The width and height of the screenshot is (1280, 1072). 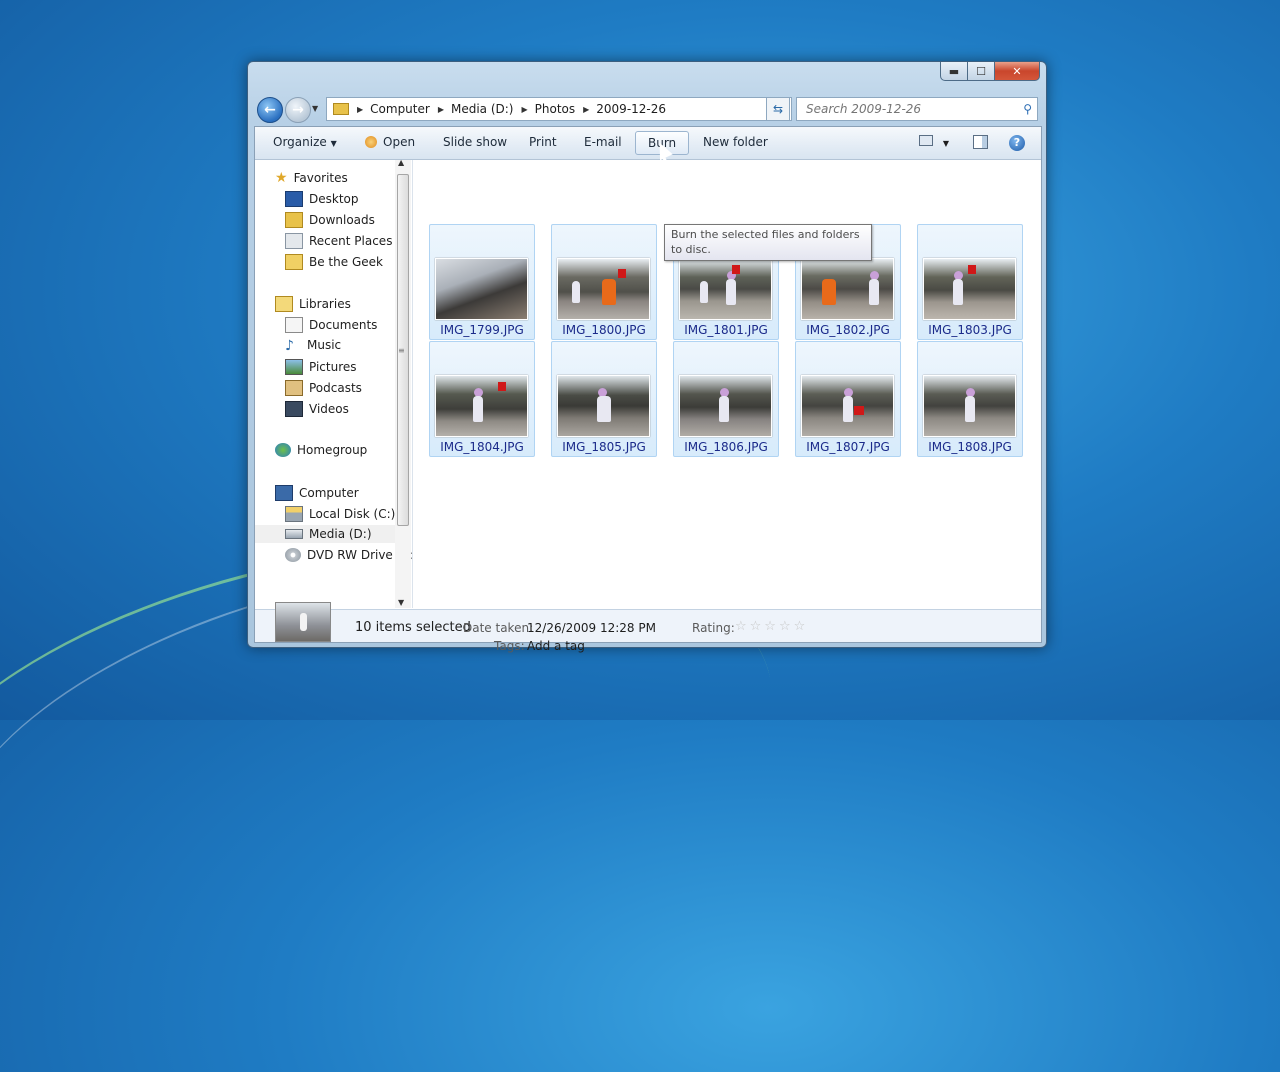 I want to click on help-button: ?, so click(x=1017, y=143).